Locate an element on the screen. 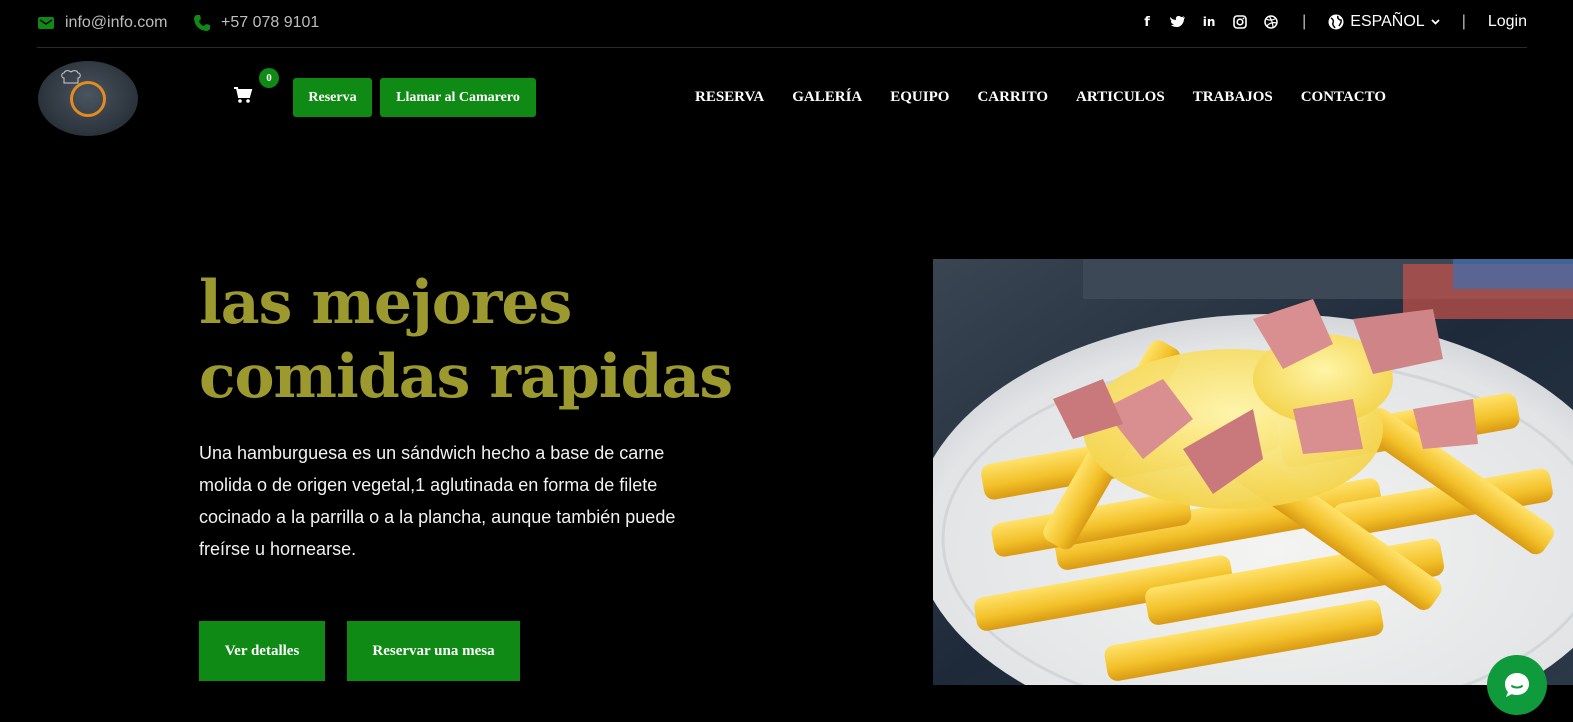 The height and width of the screenshot is (722, 1573). phone-text: +57 078 9101 is located at coordinates (270, 22).